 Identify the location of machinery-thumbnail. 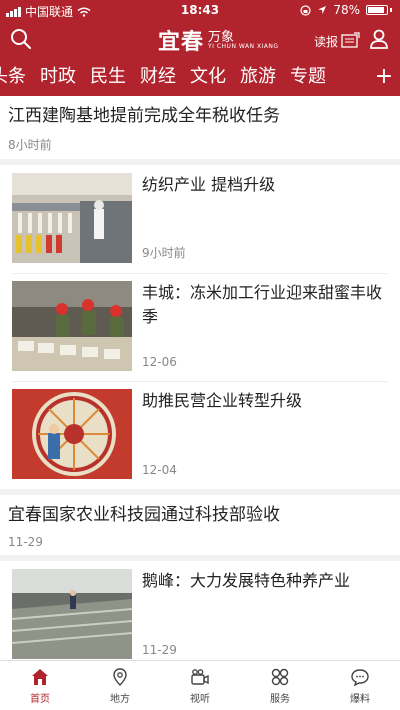
(72, 434).